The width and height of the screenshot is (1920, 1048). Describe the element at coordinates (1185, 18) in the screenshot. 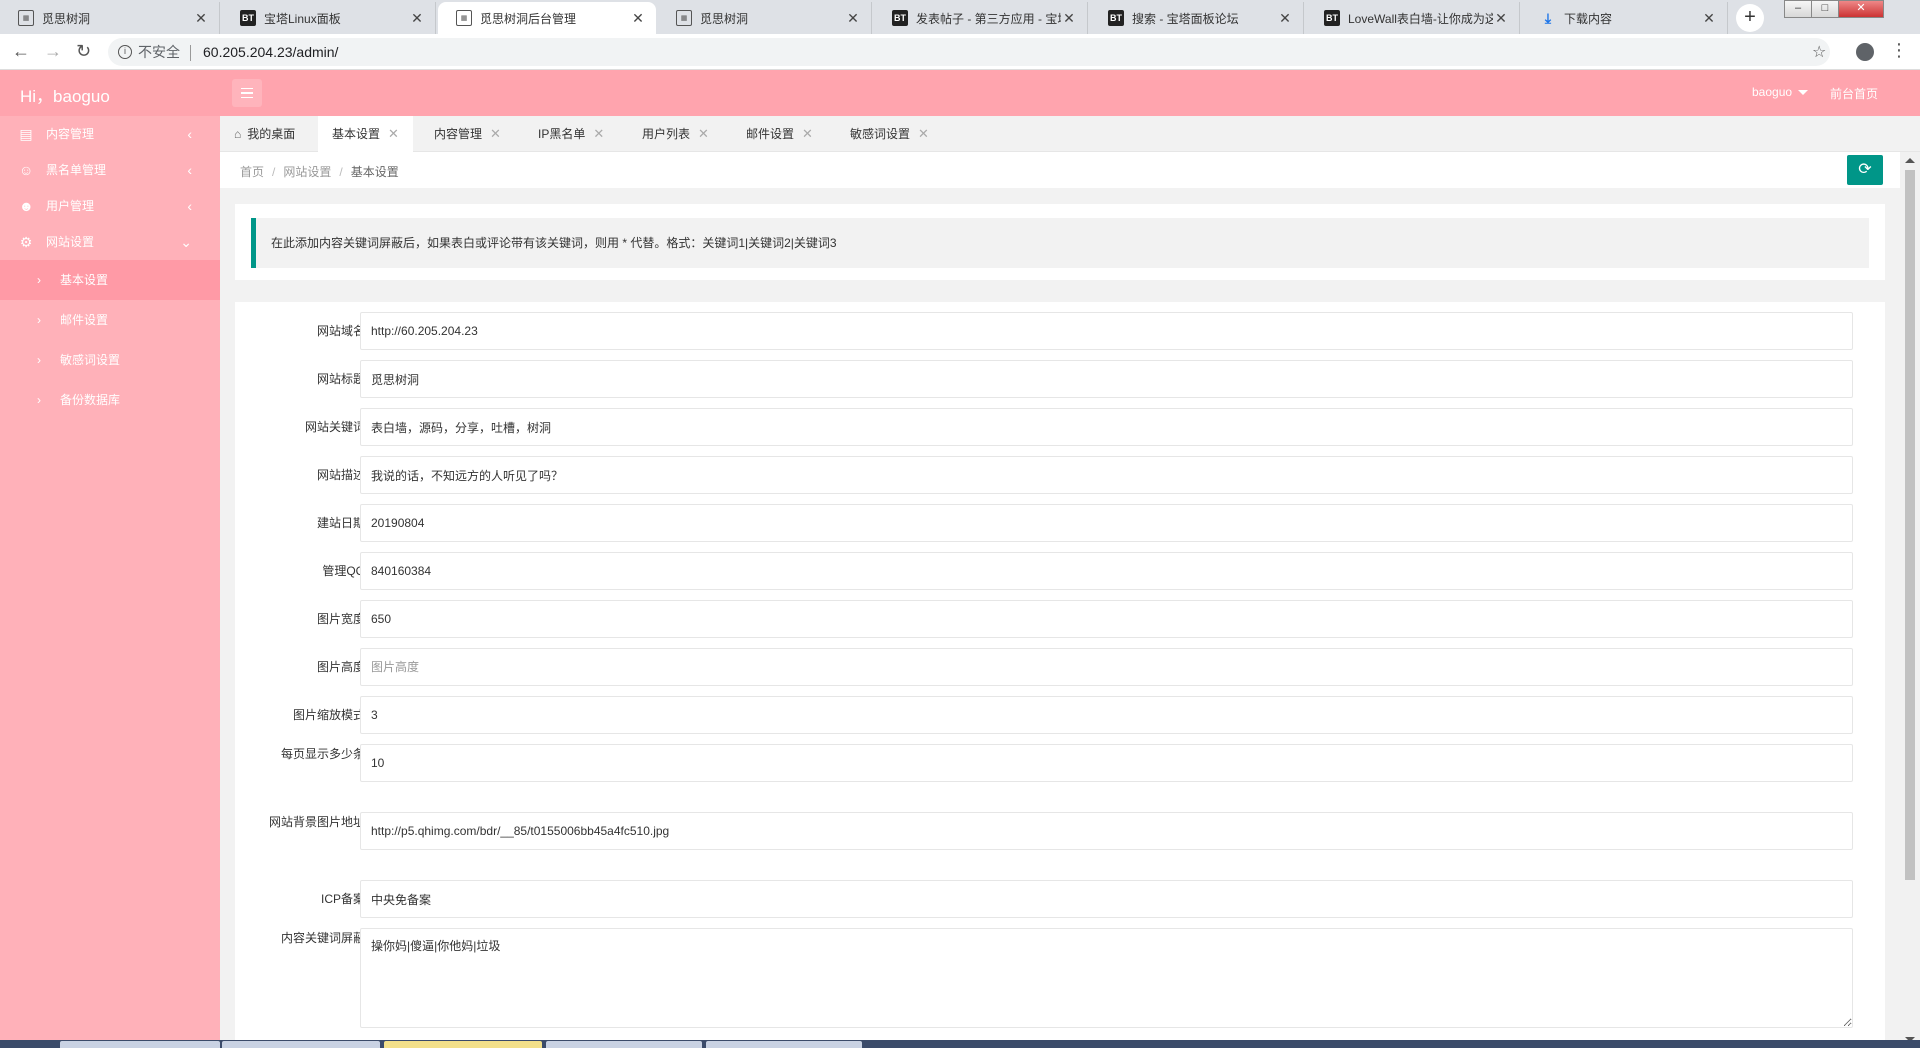

I see `browser-tab-title: 搜索 - 宝塔面板论坛` at that location.